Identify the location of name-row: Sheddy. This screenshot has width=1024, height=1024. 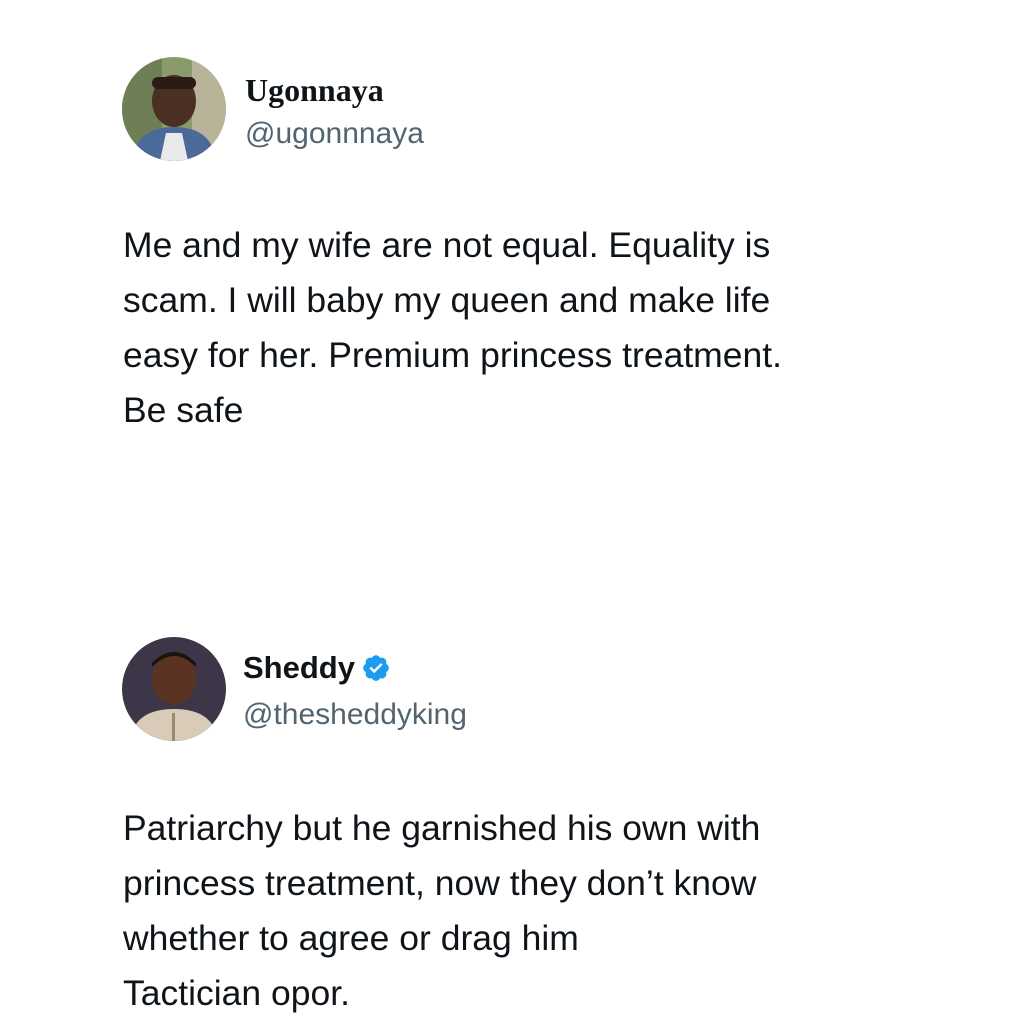
(317, 668).